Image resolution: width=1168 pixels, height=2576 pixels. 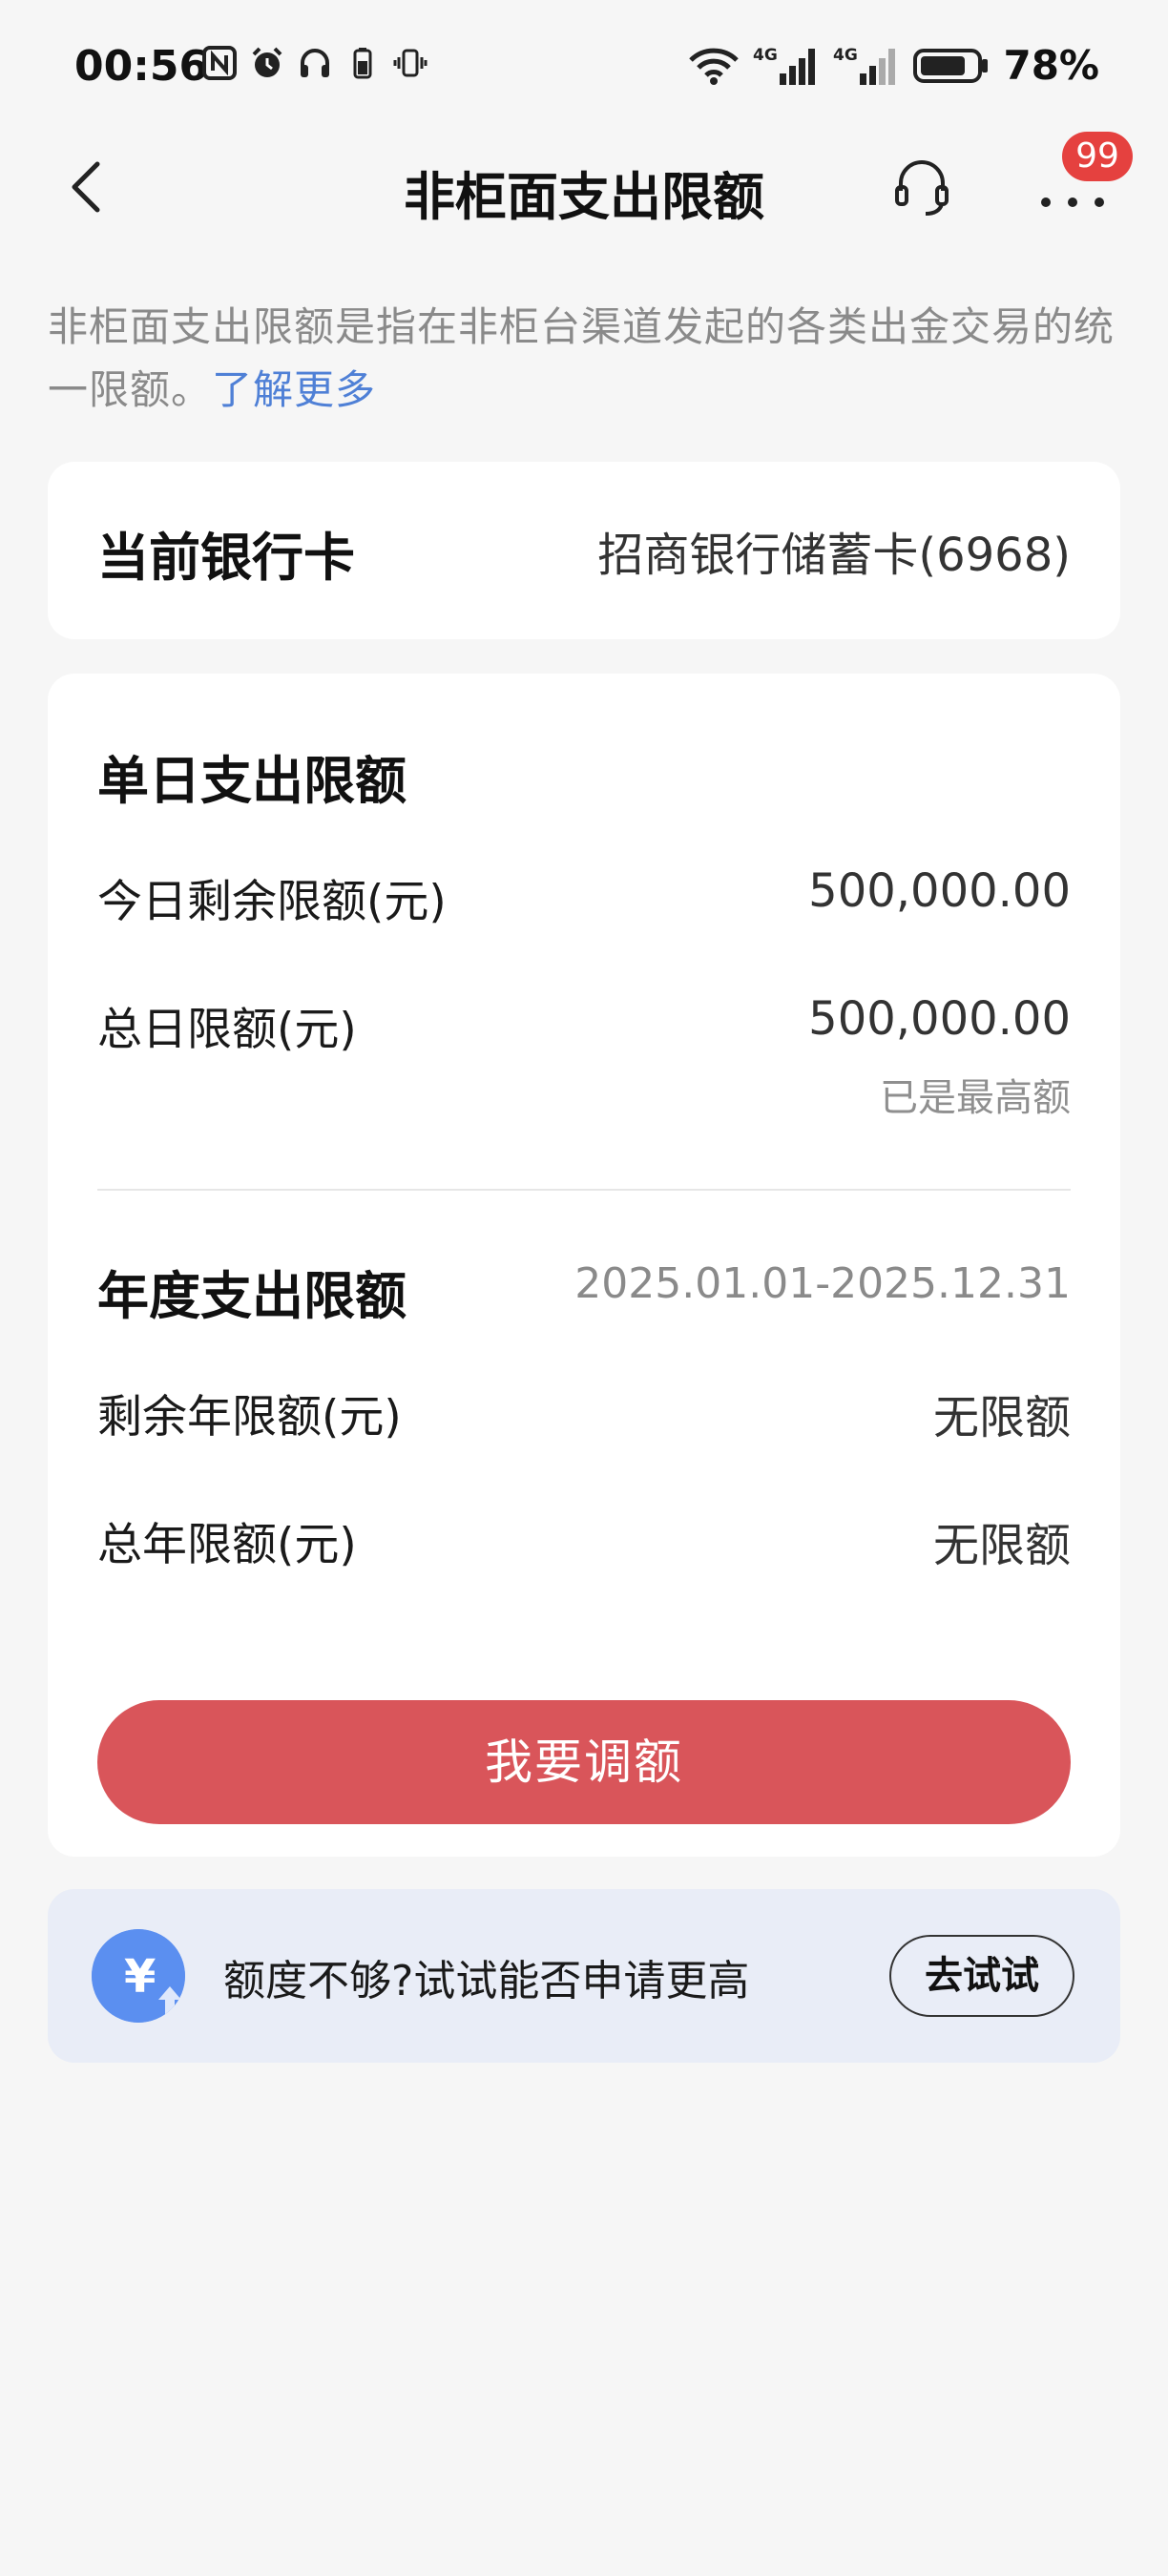 I want to click on daily-remaining-value: 500,000.00, so click(x=939, y=891).